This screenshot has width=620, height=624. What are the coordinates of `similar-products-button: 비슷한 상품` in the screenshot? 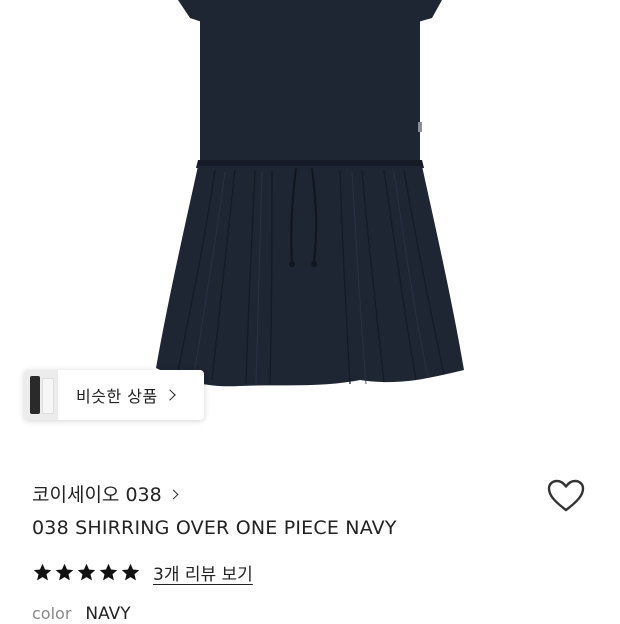 It's located at (114, 395).